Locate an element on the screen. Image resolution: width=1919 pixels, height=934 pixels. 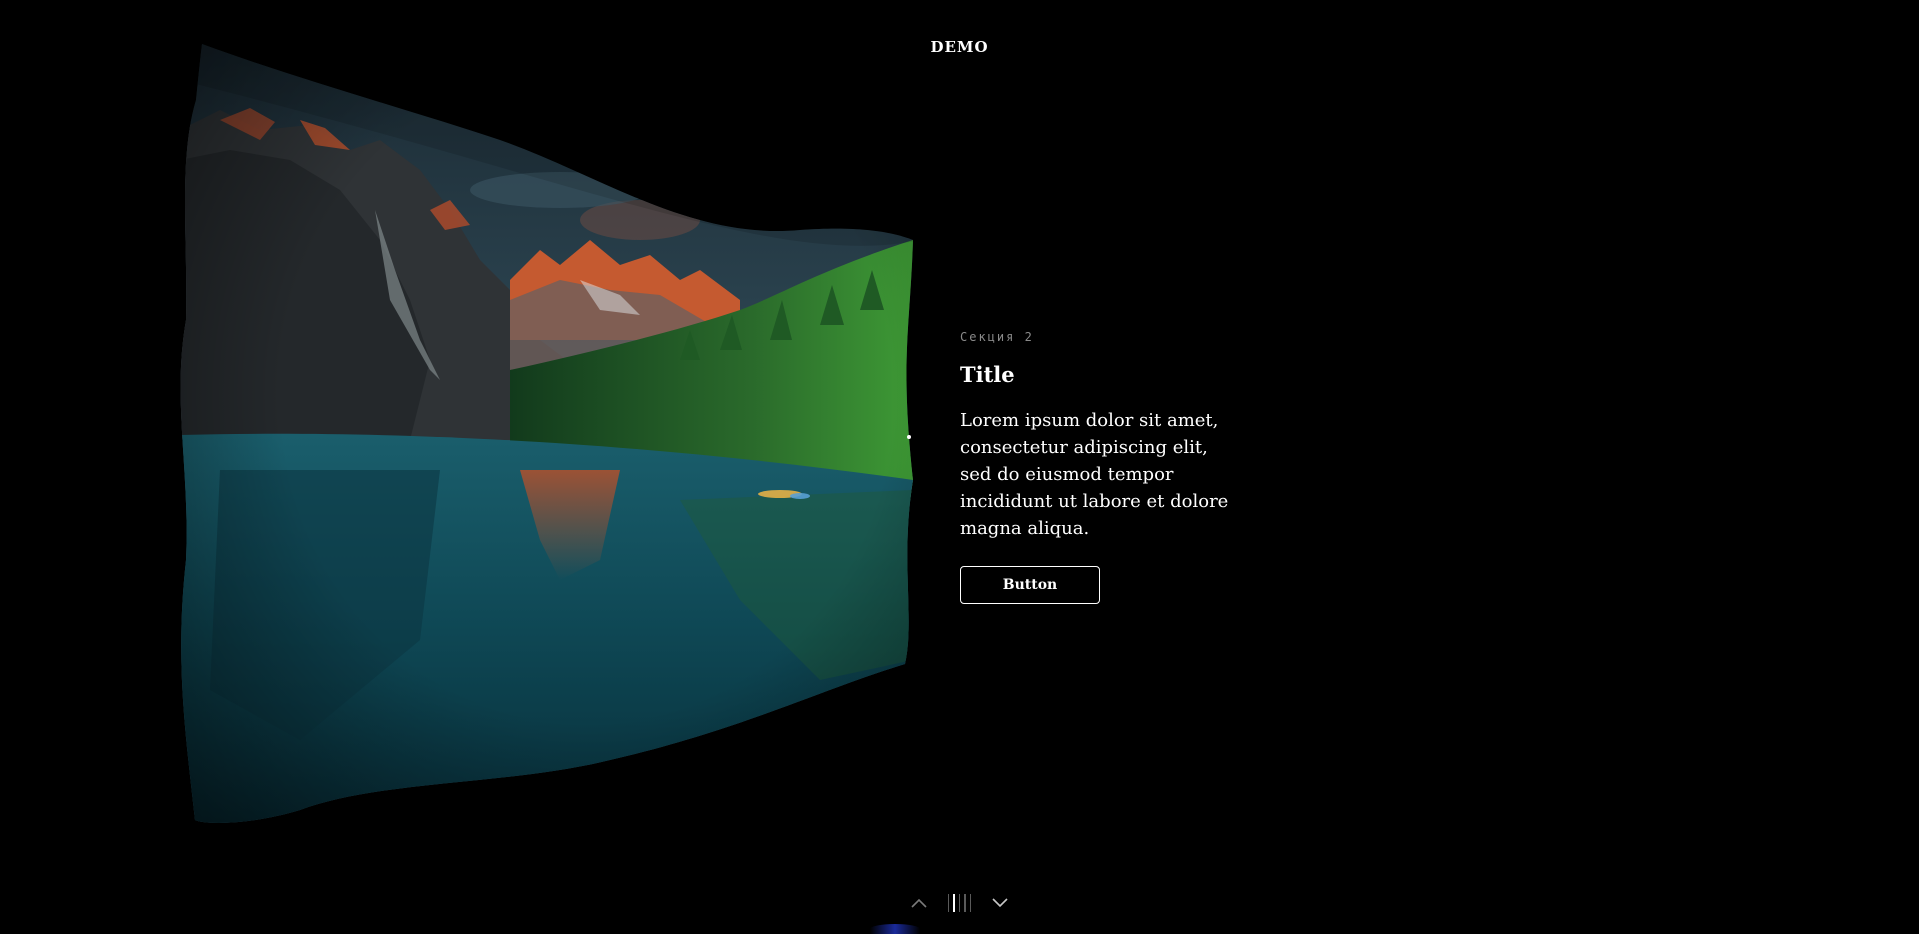
slide-navigation is located at coordinates (959, 903).